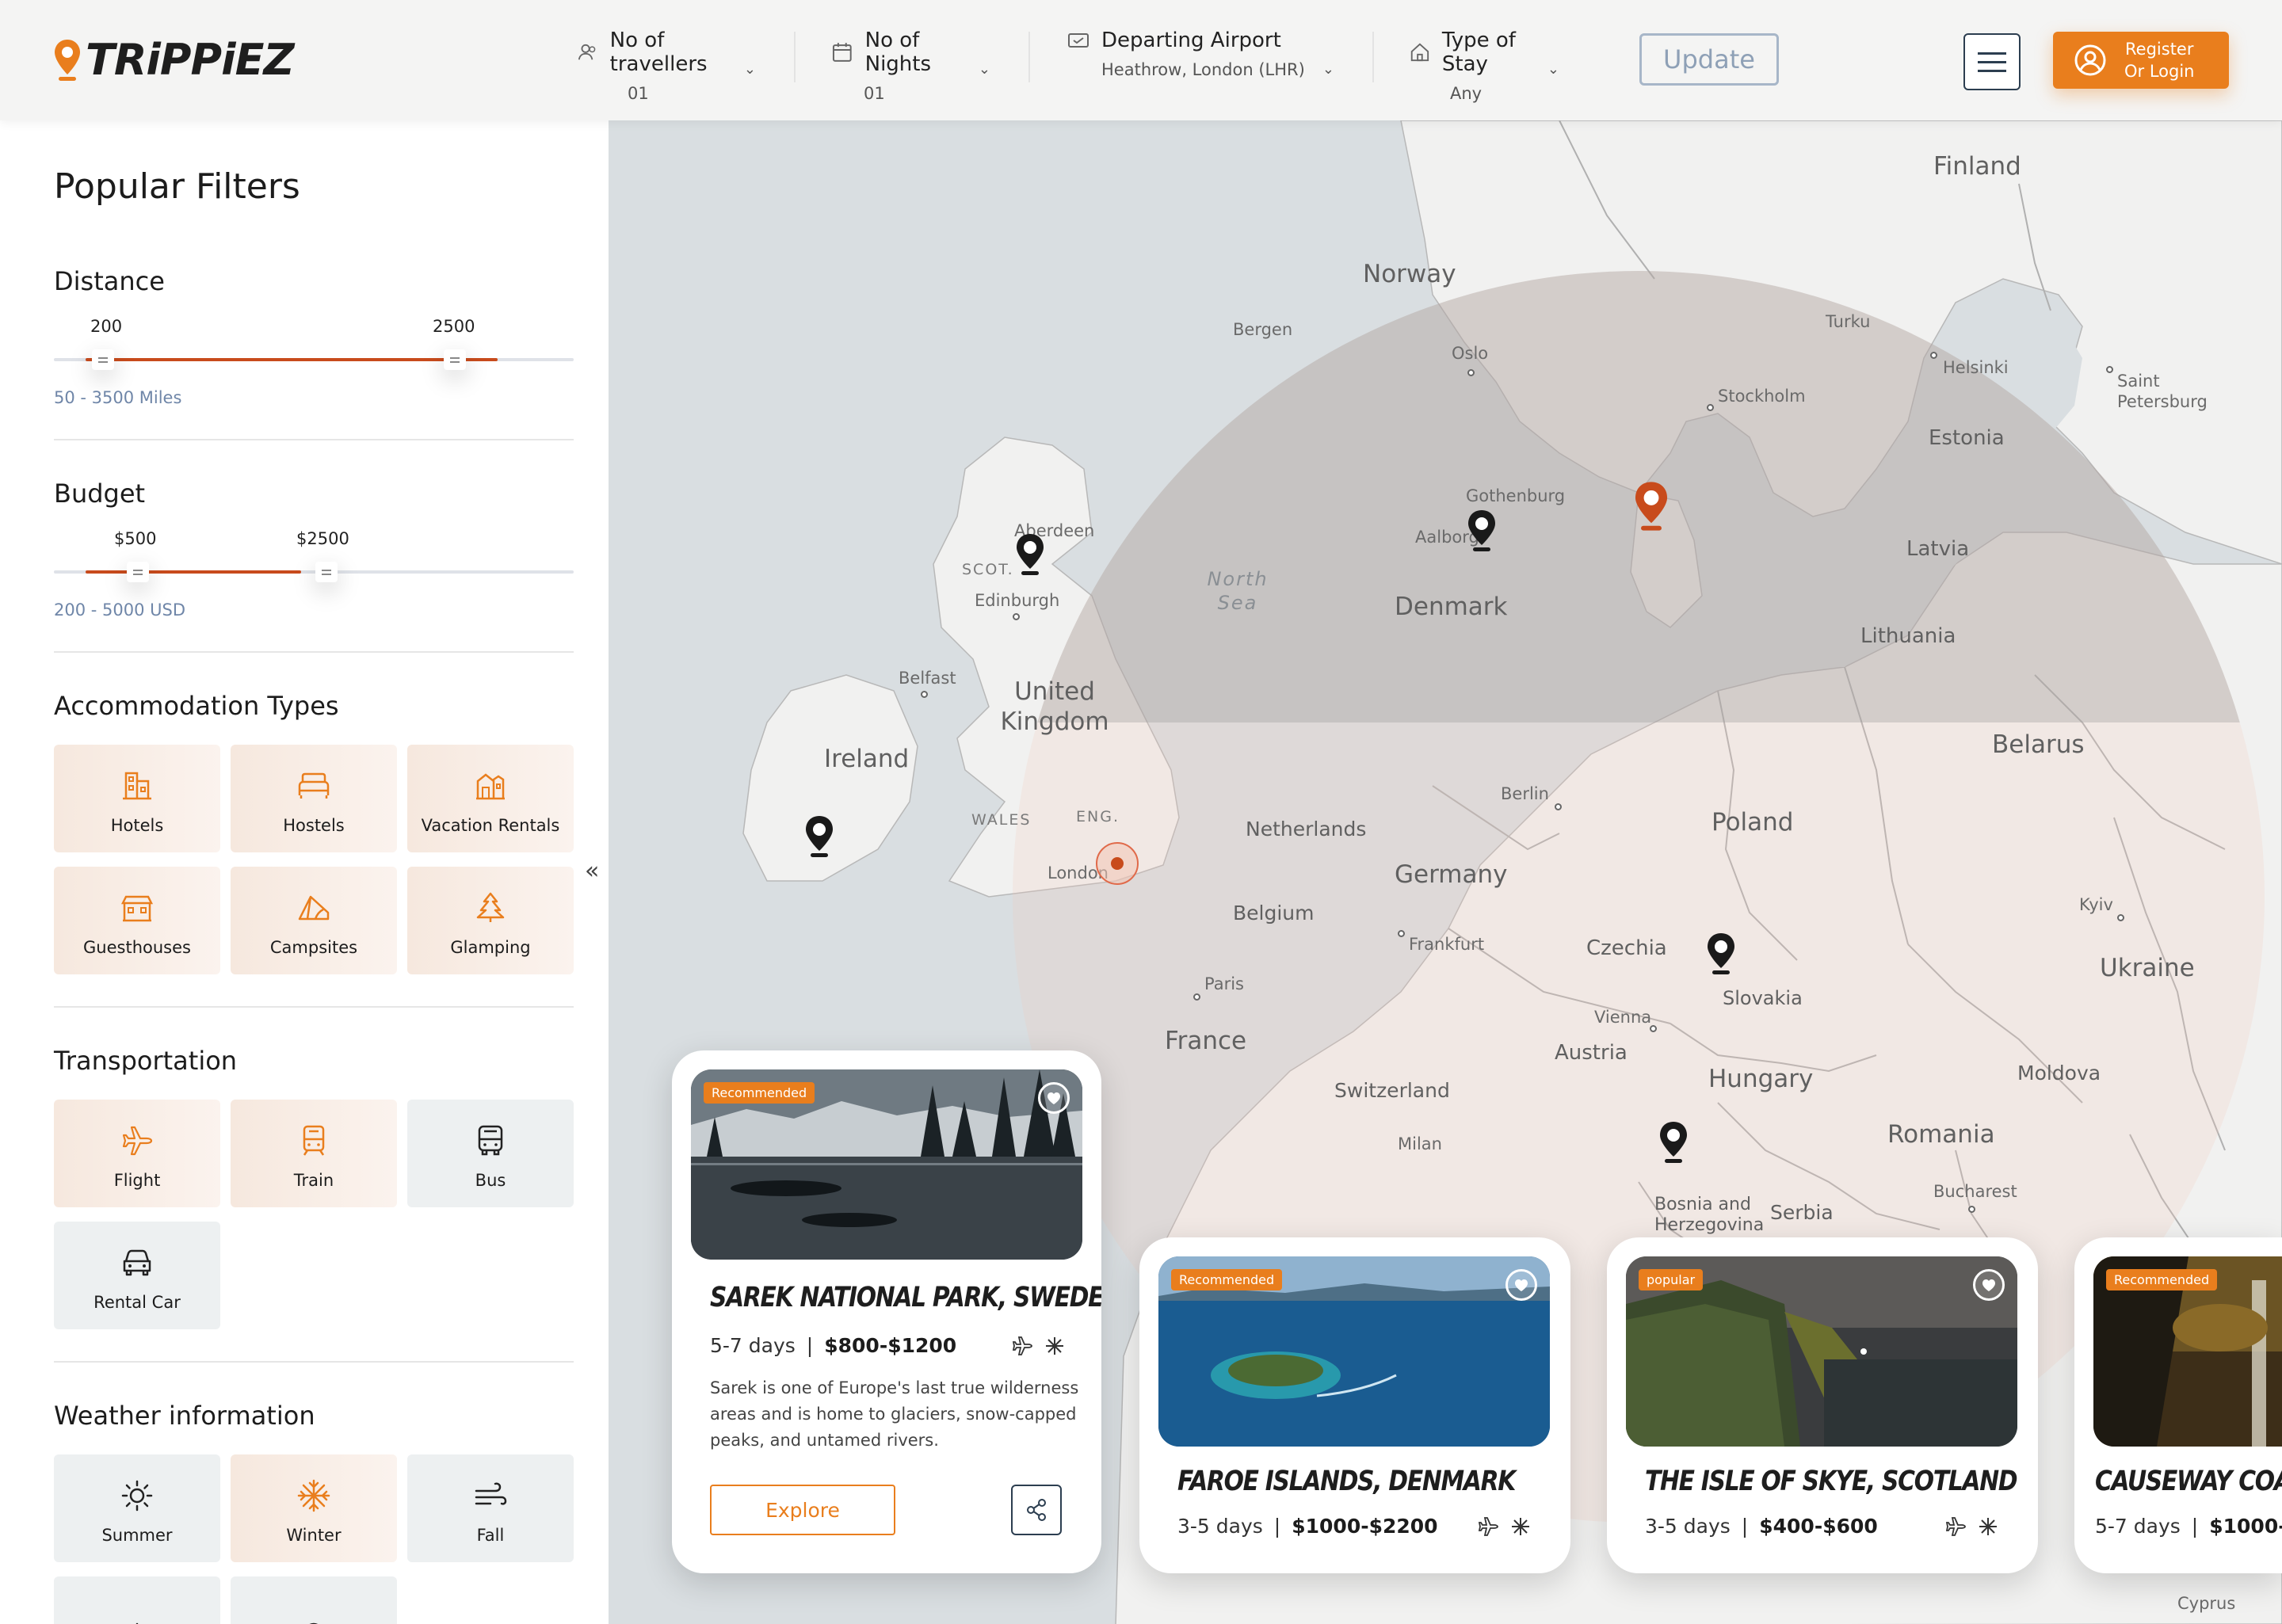  Describe the element at coordinates (1525, 794) in the screenshot. I see `map-label-city: Berlin` at that location.